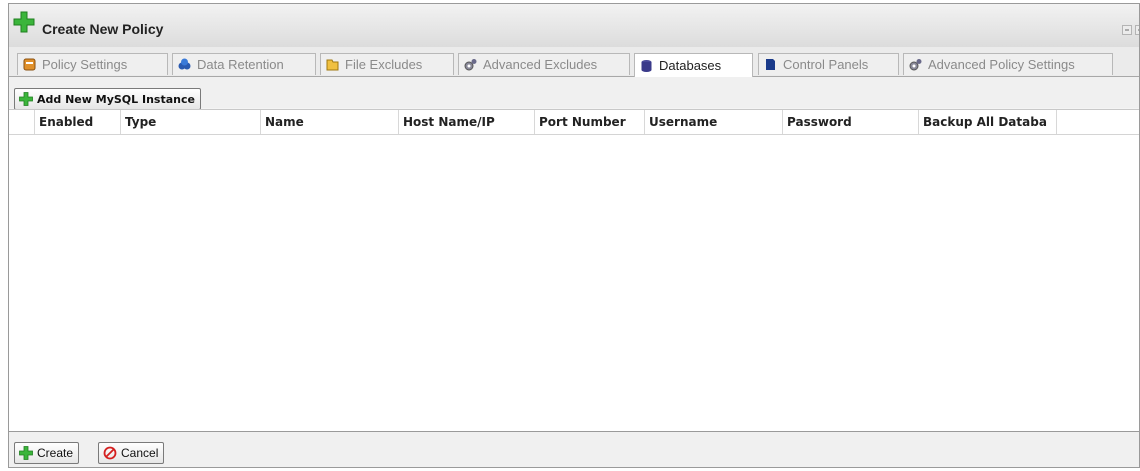  I want to click on tab-policy-settings: Policy Settings, so click(92, 64).